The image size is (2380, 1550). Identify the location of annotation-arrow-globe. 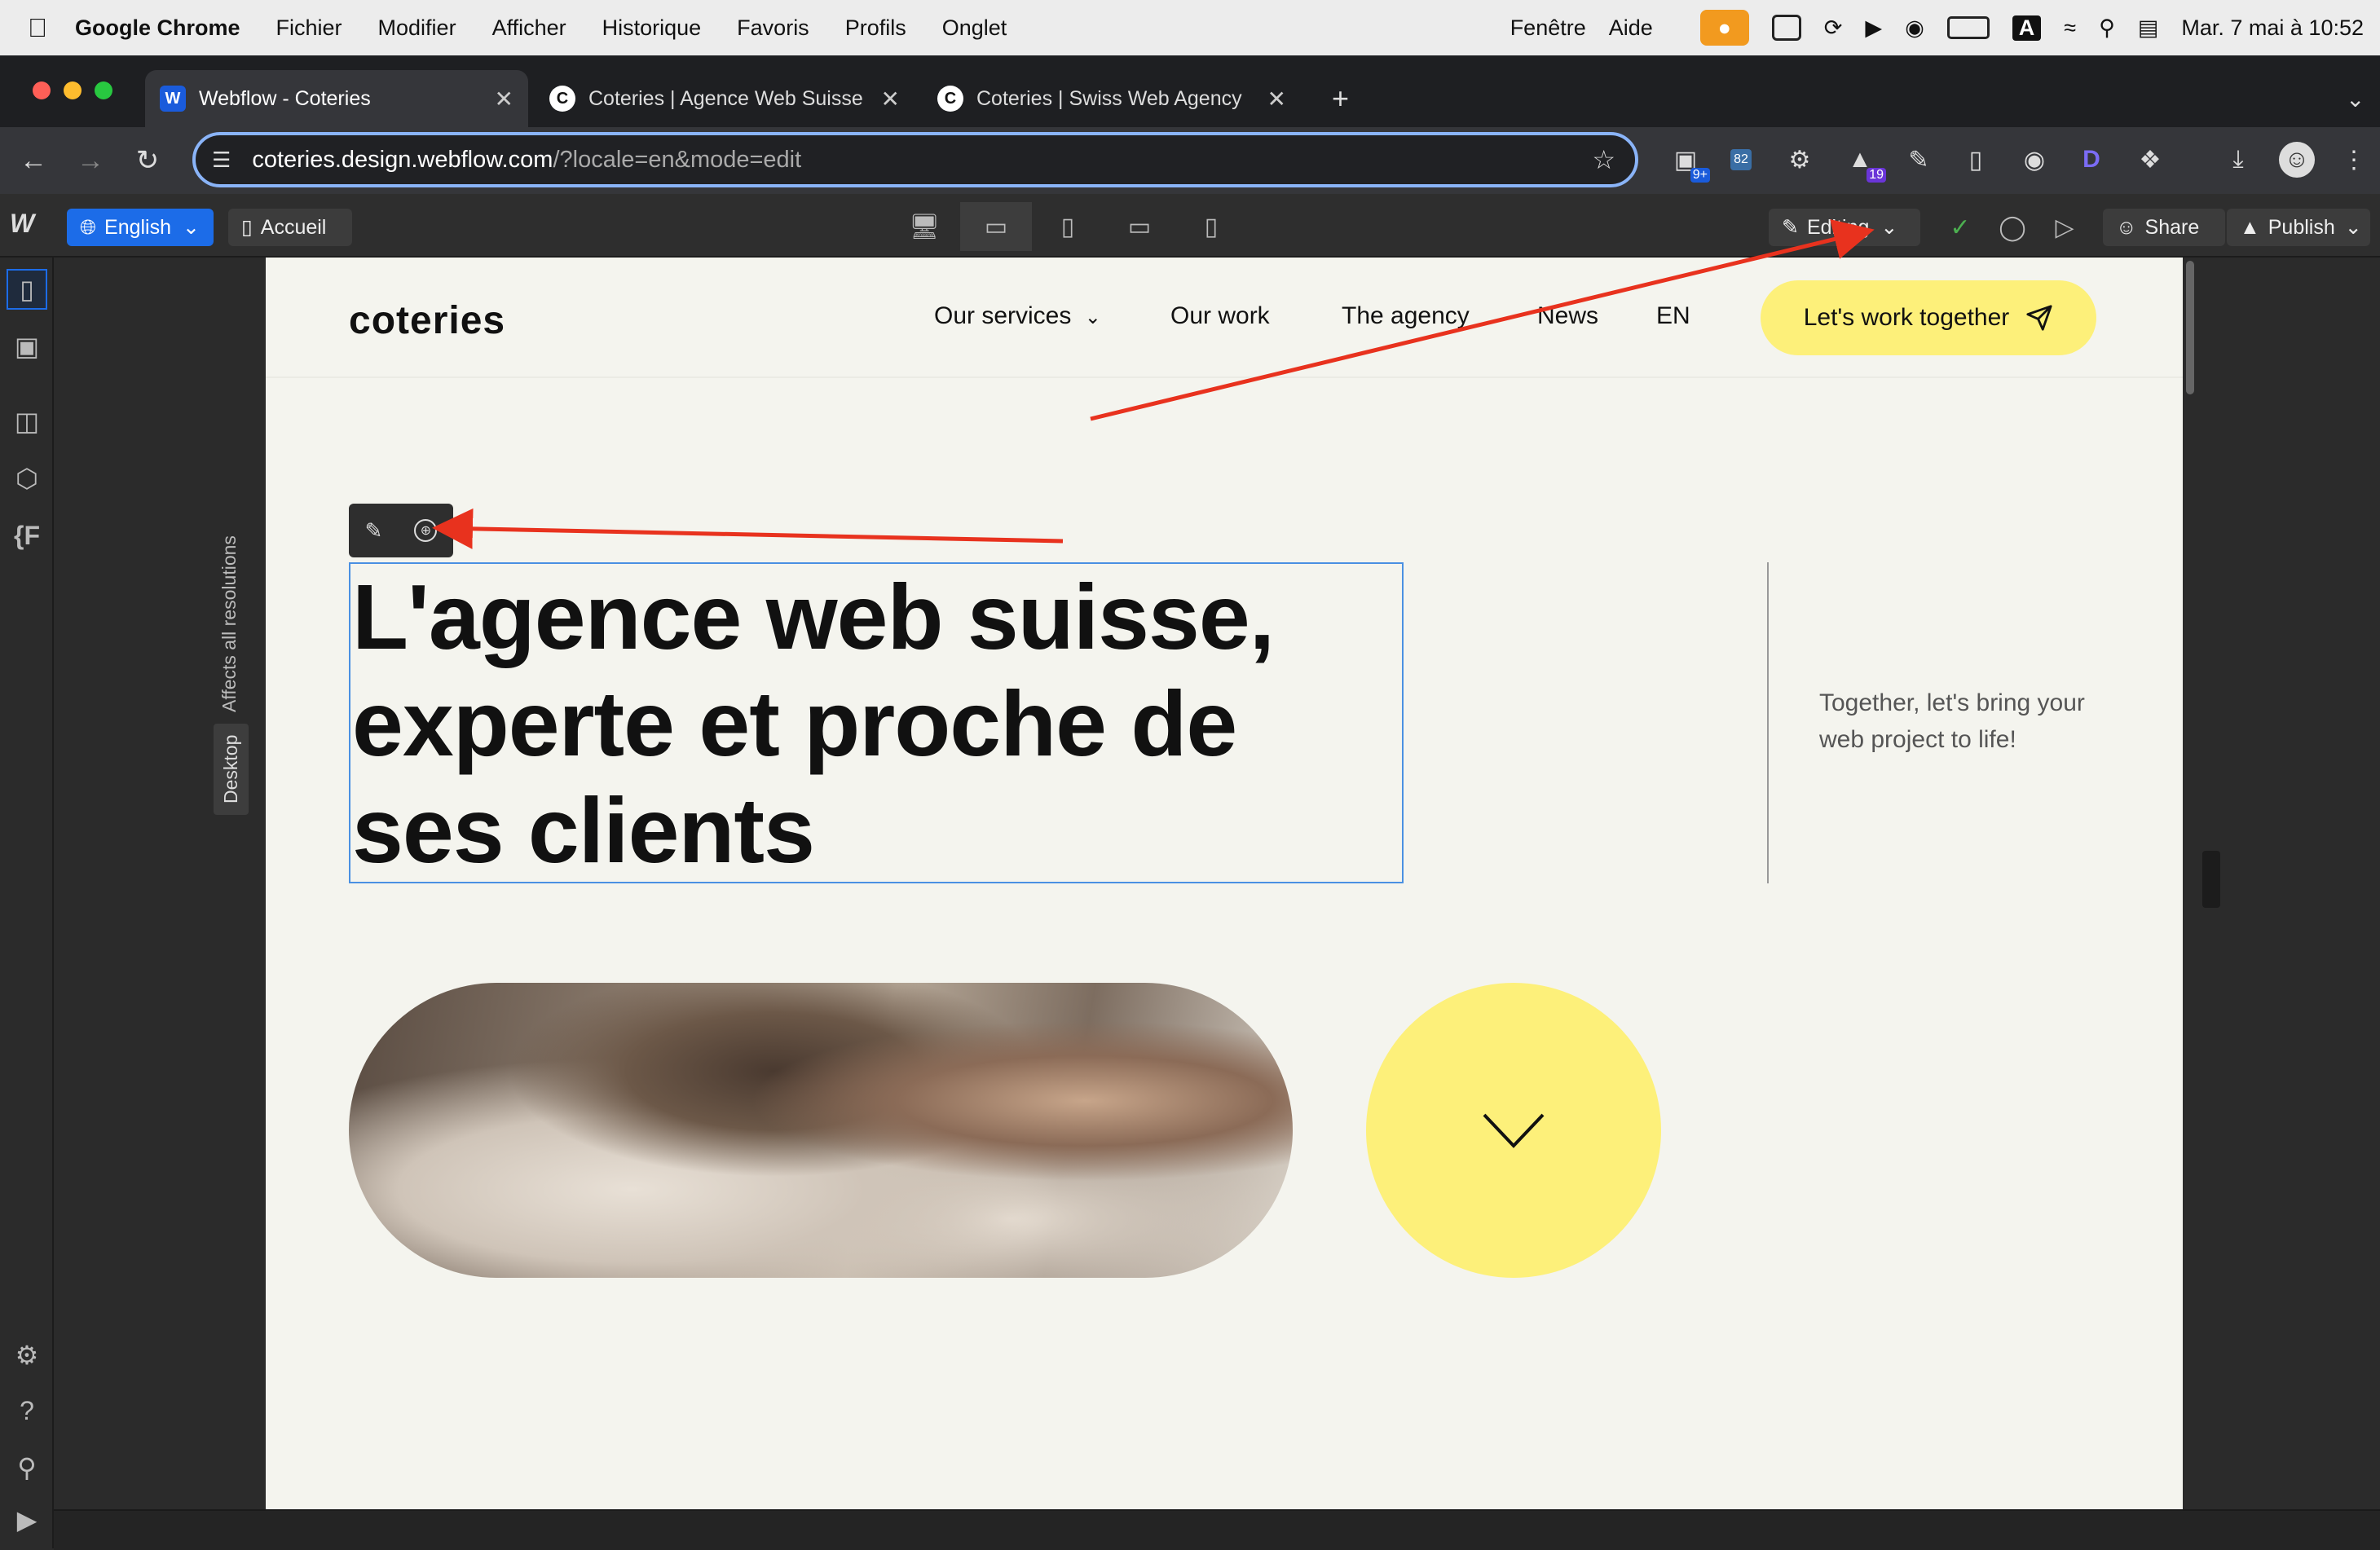
(748, 528).